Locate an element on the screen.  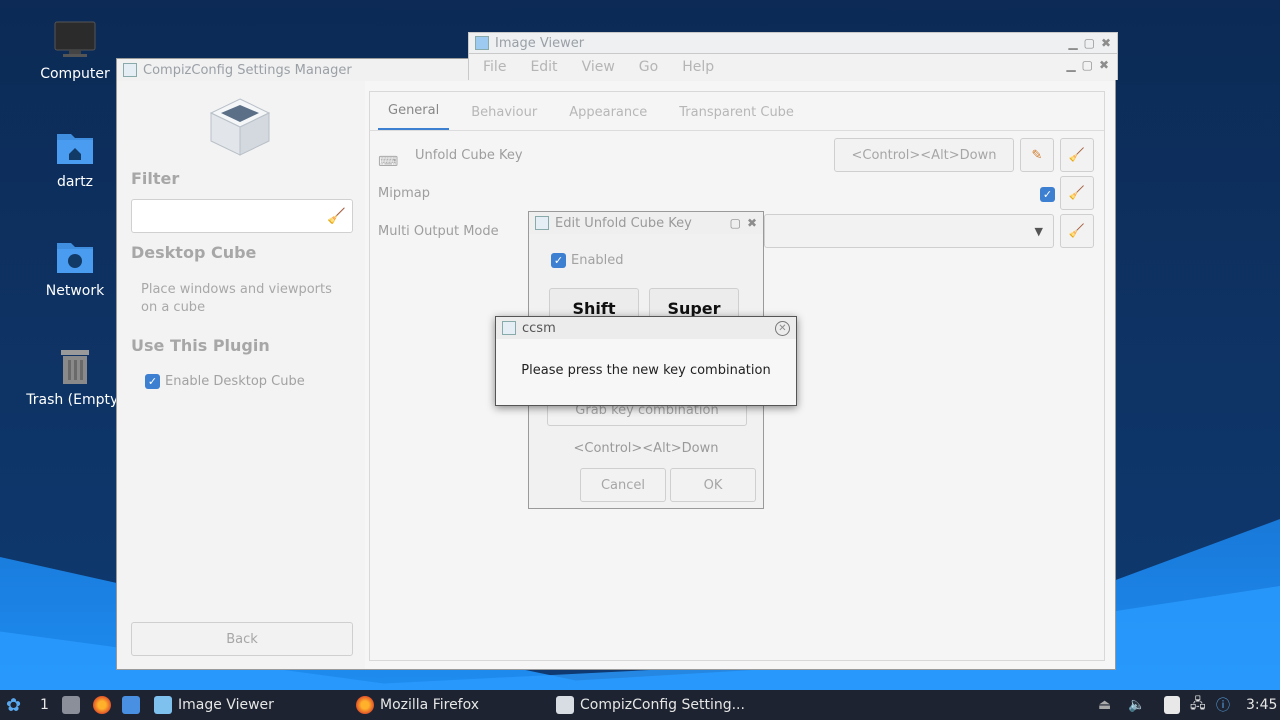
back-button: Back is located at coordinates (242, 639).